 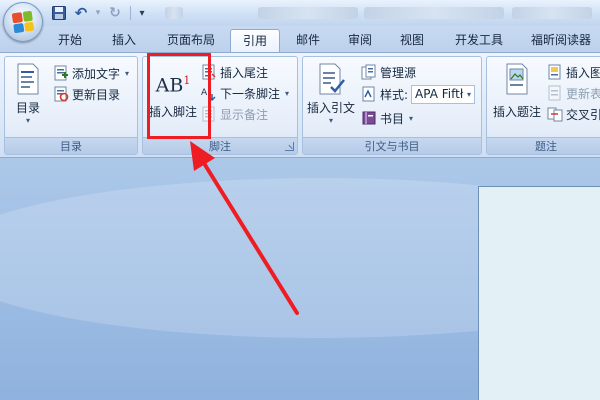 What do you see at coordinates (392, 145) in the screenshot?
I see `citations-group-label: 引文与书目` at bounding box center [392, 145].